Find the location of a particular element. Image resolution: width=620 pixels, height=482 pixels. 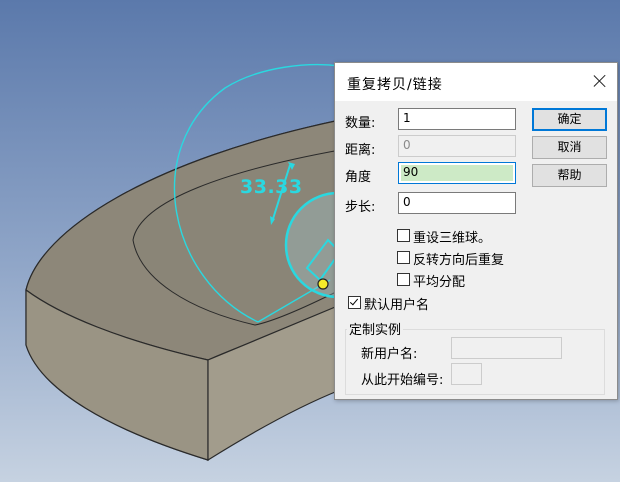

start-number-input is located at coordinates (466, 374).